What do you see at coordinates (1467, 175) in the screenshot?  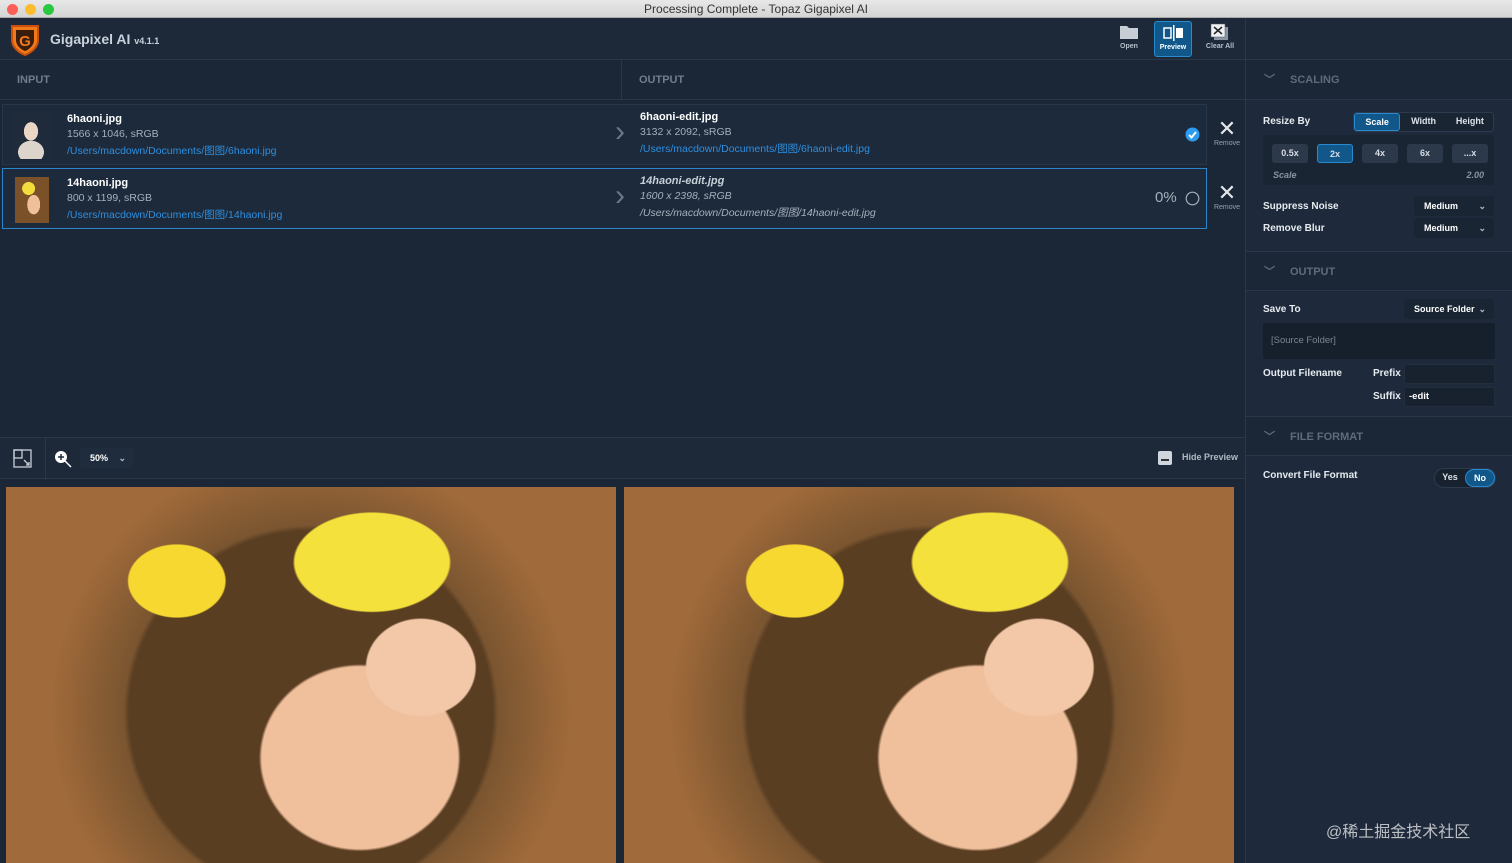 I see `scale-value: 2.00` at bounding box center [1467, 175].